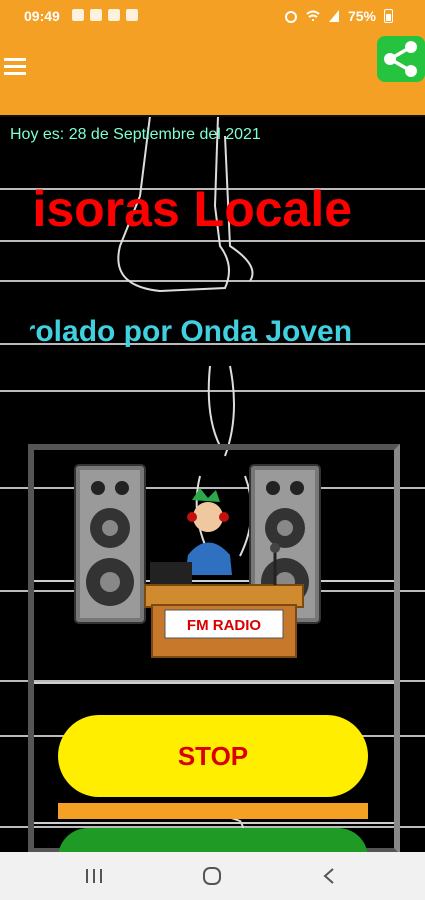 The height and width of the screenshot is (900, 425). What do you see at coordinates (191, 209) in the screenshot?
I see `title-text: misoras Locale` at bounding box center [191, 209].